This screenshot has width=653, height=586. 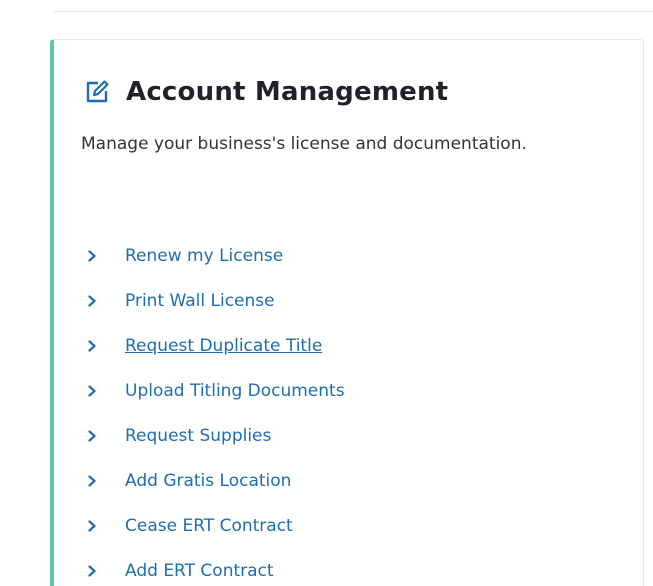 What do you see at coordinates (287, 92) in the screenshot?
I see `card-title: Account Management` at bounding box center [287, 92].